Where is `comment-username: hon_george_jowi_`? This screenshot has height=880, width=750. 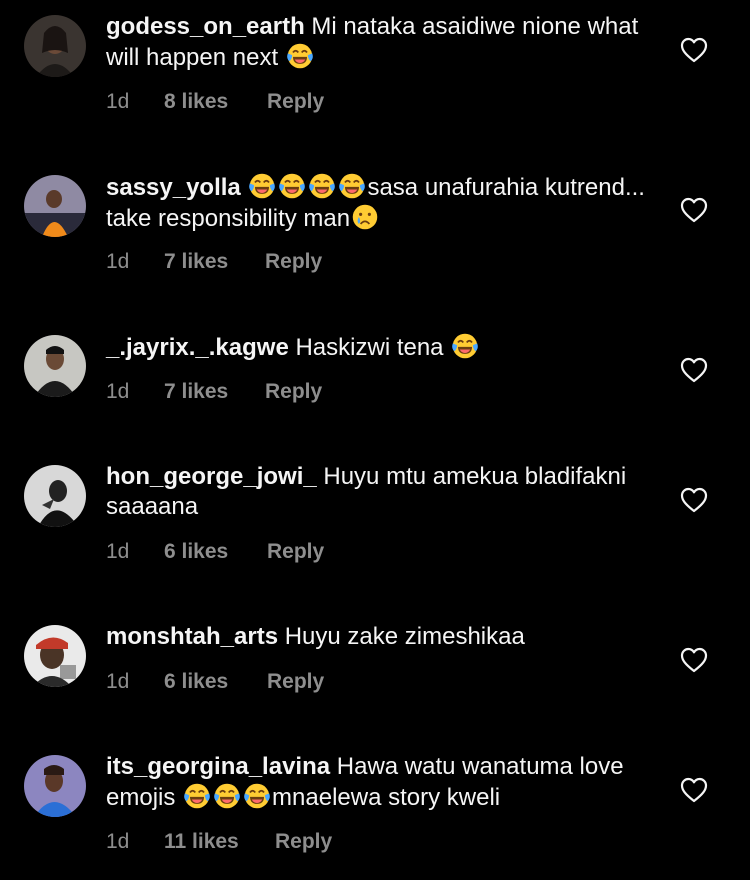 comment-username: hon_george_jowi_ is located at coordinates (211, 476).